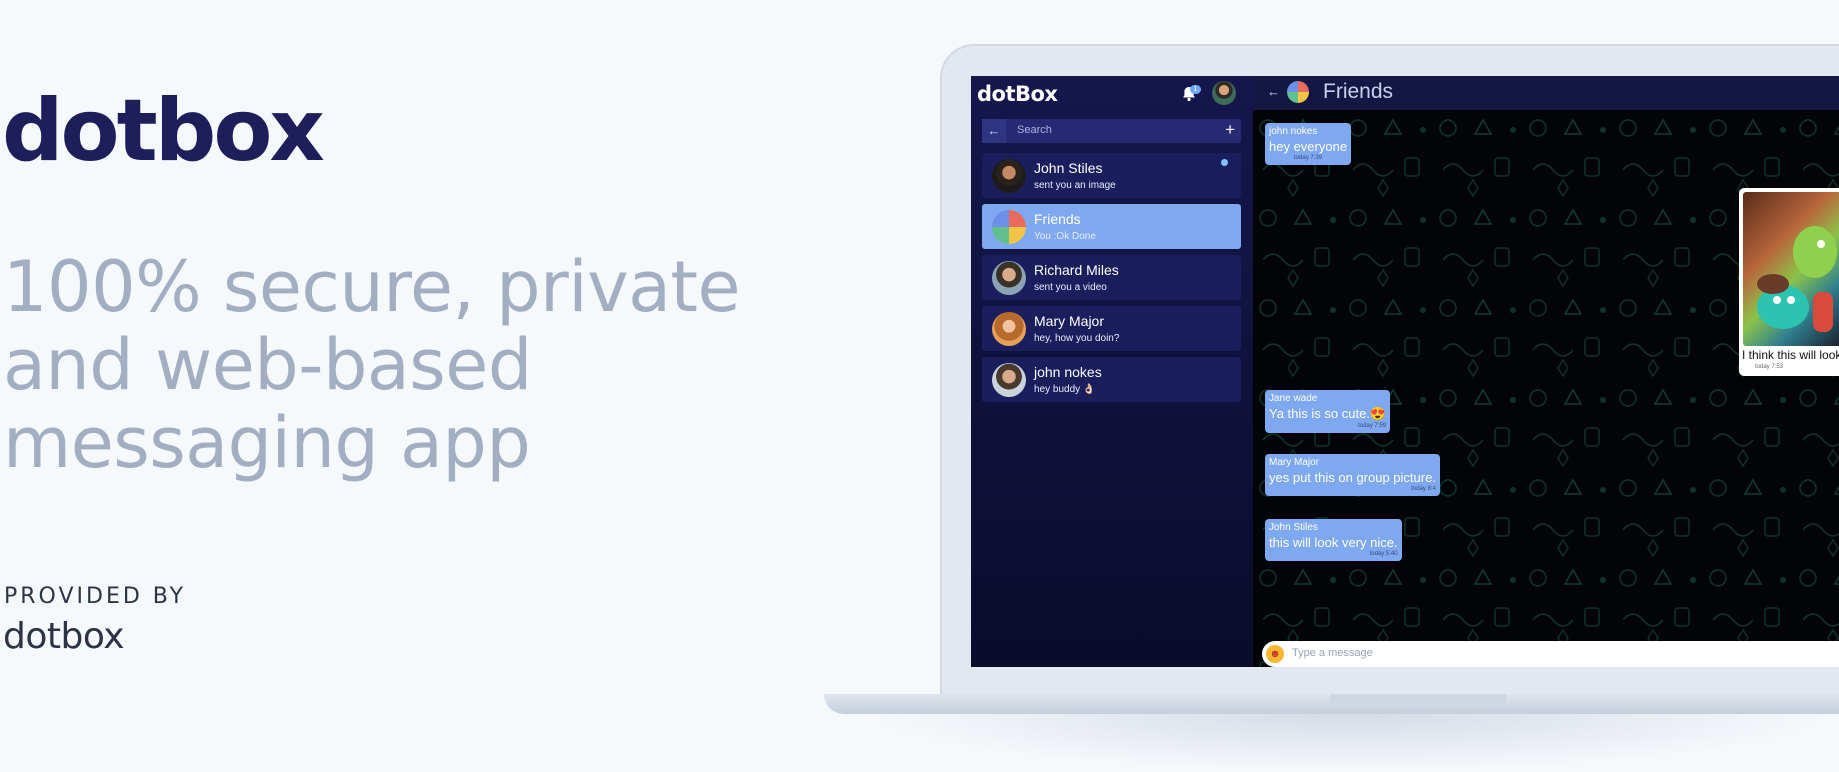  I want to click on message-time: today 7:53, so click(1769, 367).